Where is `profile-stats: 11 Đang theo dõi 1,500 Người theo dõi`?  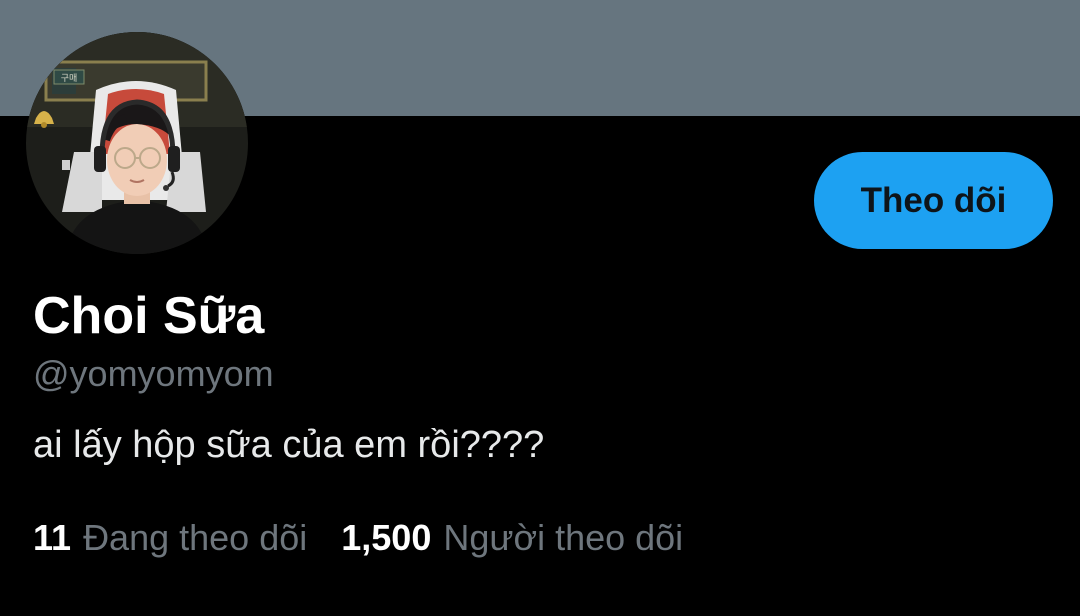 profile-stats: 11 Đang theo dõi 1,500 Người theo dõi is located at coordinates (358, 538).